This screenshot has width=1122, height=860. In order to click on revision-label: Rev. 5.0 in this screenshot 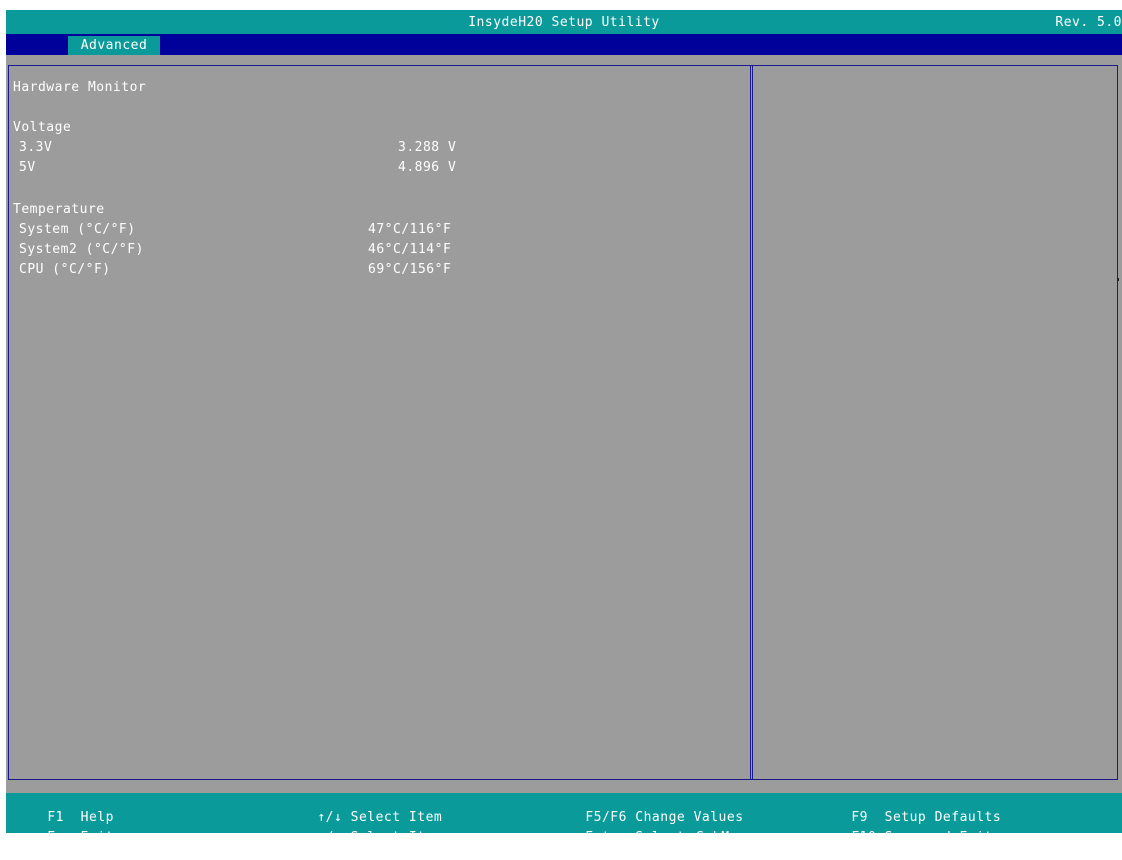, I will do `click(1088, 22)`.